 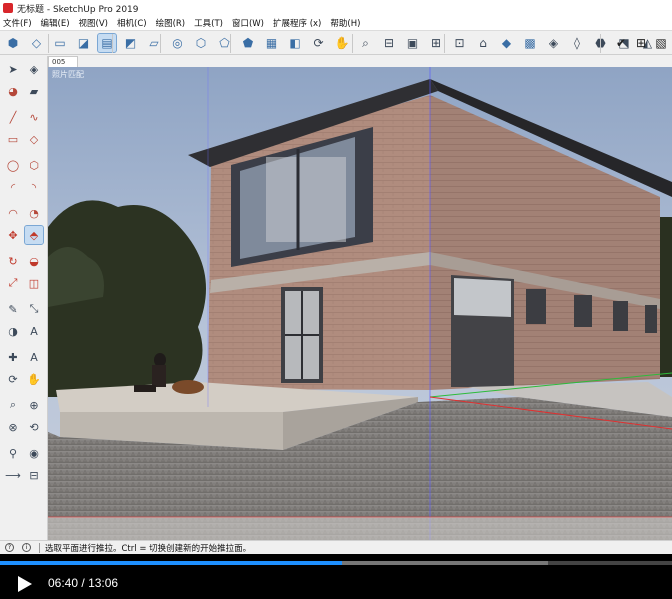 What do you see at coordinates (336, 547) in the screenshot?
I see `status-bar: ? i 选取平面进行推拉。Ctrl = 切换创建新的开始推拉面。` at bounding box center [336, 547].